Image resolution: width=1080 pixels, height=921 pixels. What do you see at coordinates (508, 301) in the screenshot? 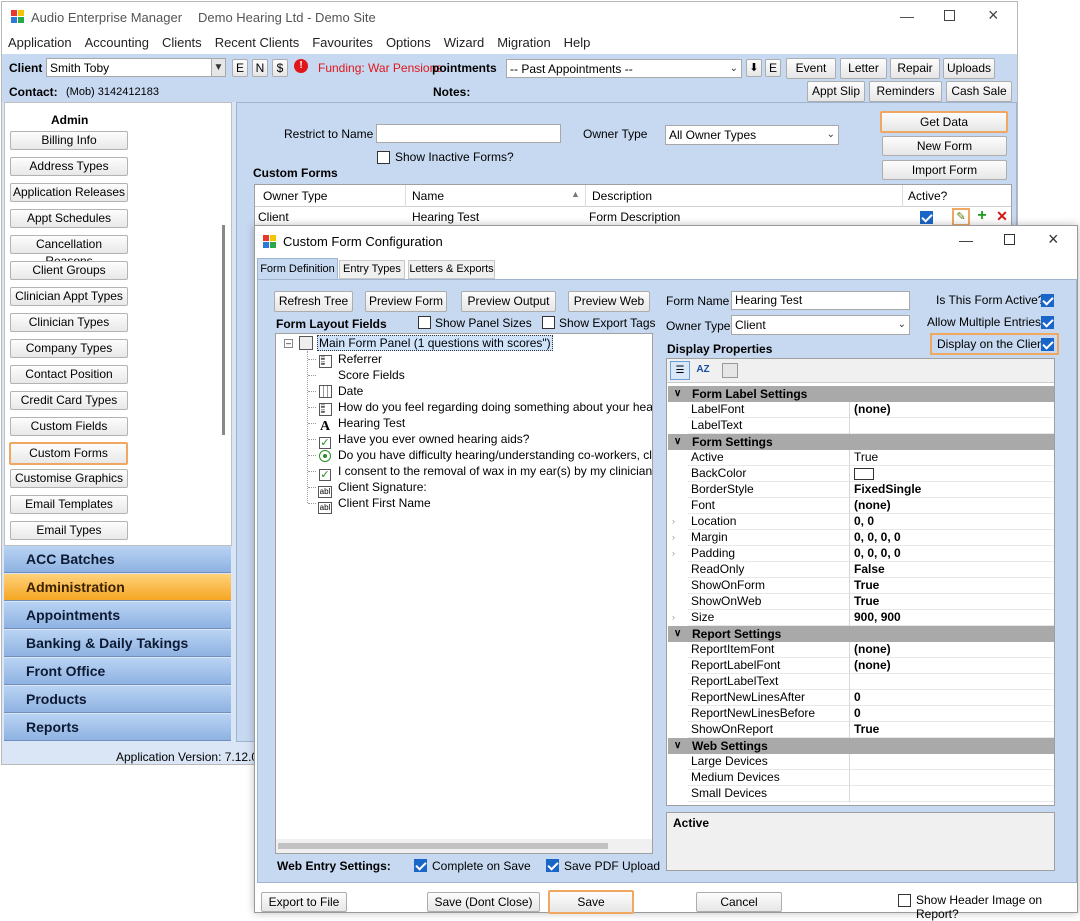
I see `preview-output-button: Preview Output` at bounding box center [508, 301].